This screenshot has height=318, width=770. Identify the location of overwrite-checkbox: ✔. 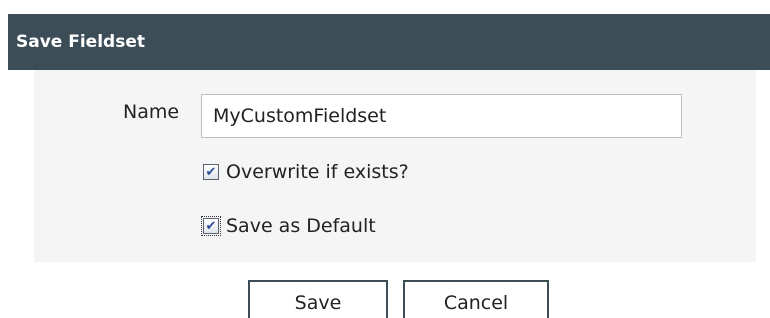
(211, 172).